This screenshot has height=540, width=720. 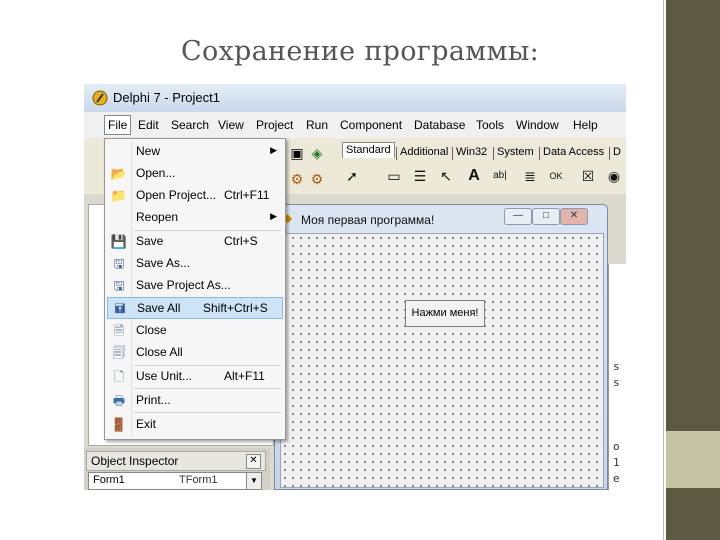 I want to click on menu-item-save-all: 🖬 Save All Shift+Ctrl+S, so click(x=195, y=308).